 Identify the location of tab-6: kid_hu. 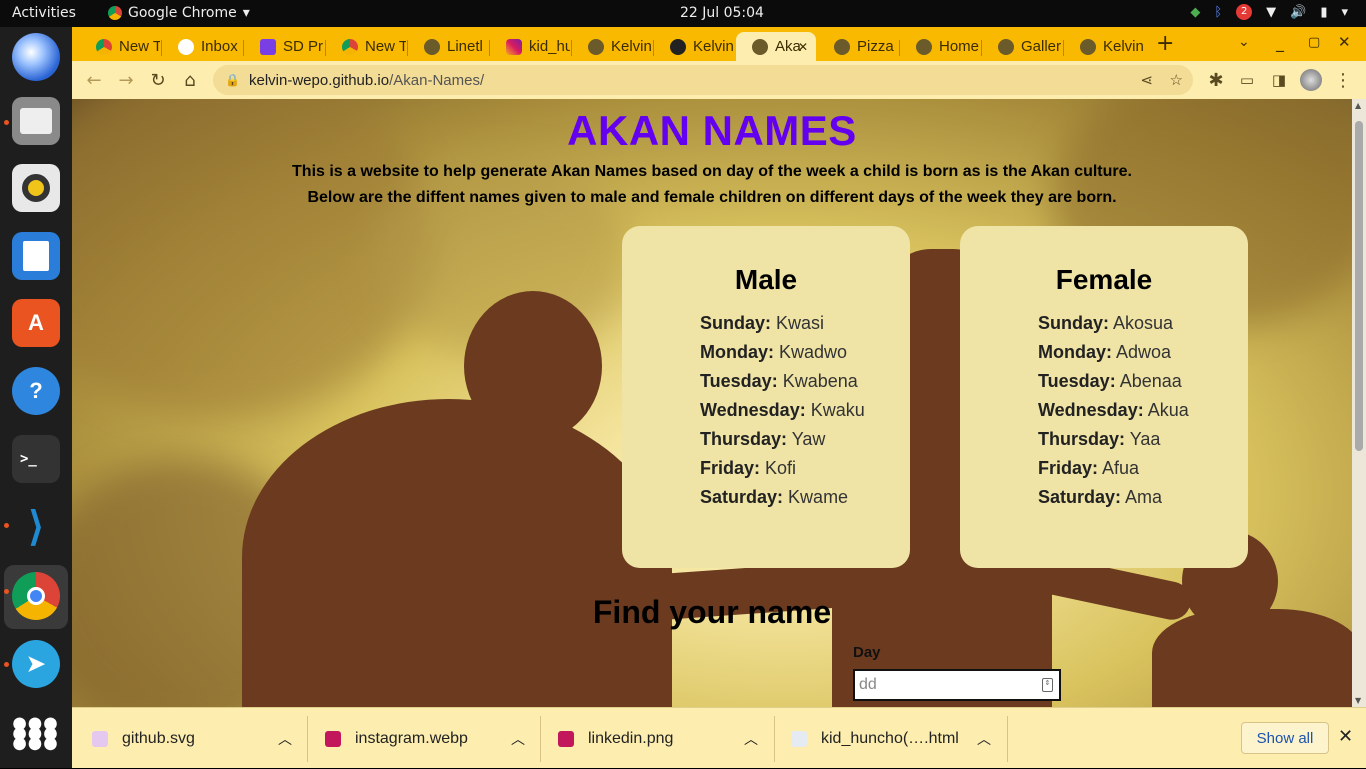
(530, 46).